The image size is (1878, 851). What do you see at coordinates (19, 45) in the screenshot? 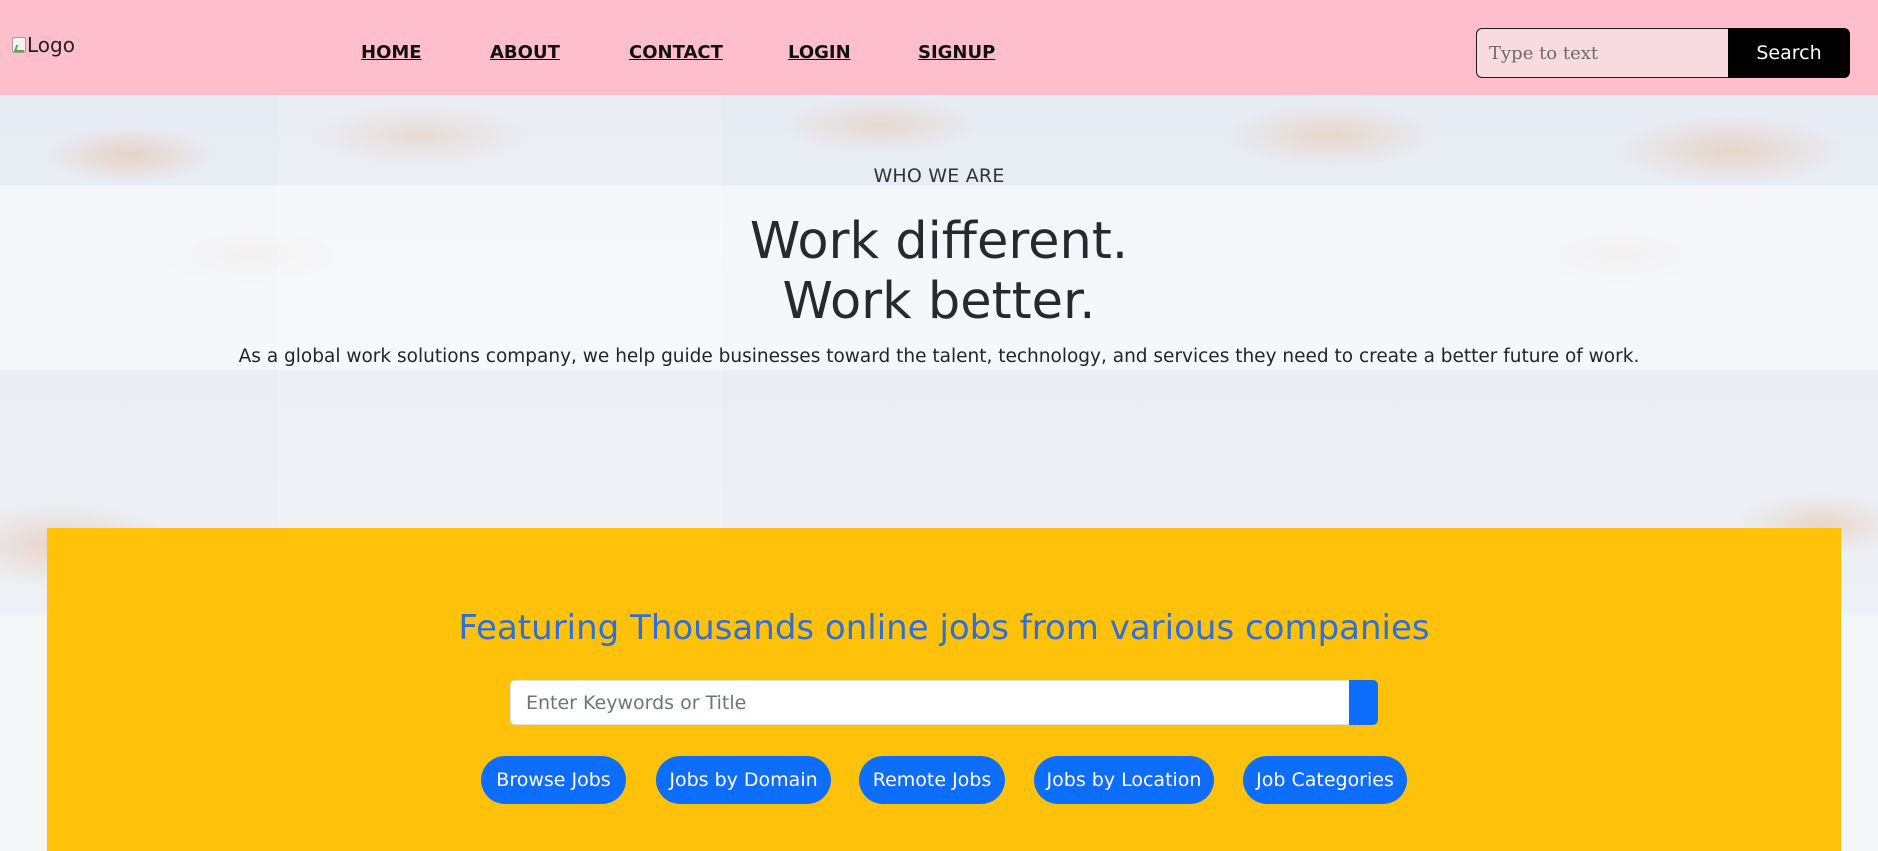
I see `broken-image-icon` at bounding box center [19, 45].